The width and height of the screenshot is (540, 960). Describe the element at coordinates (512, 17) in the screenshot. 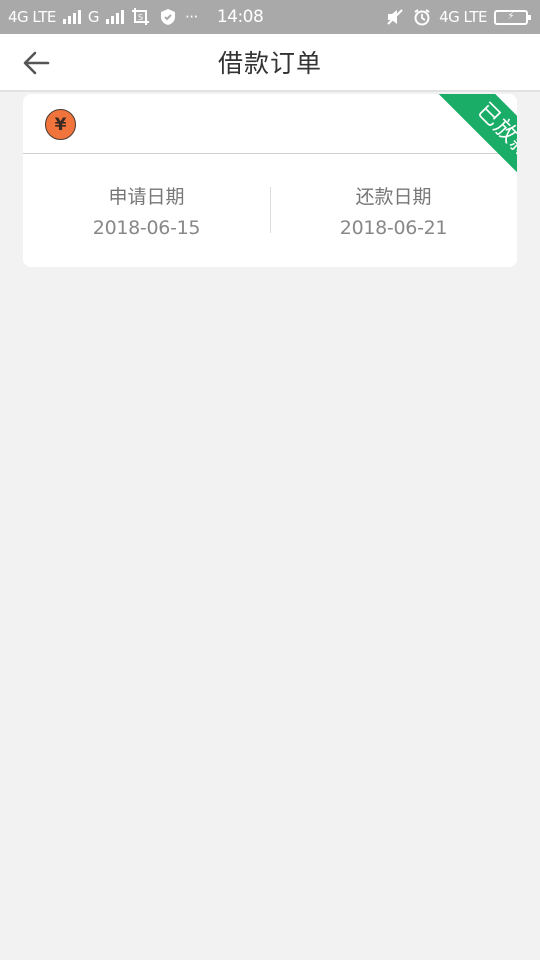

I see `battery-charging-icon: ⚡` at that location.